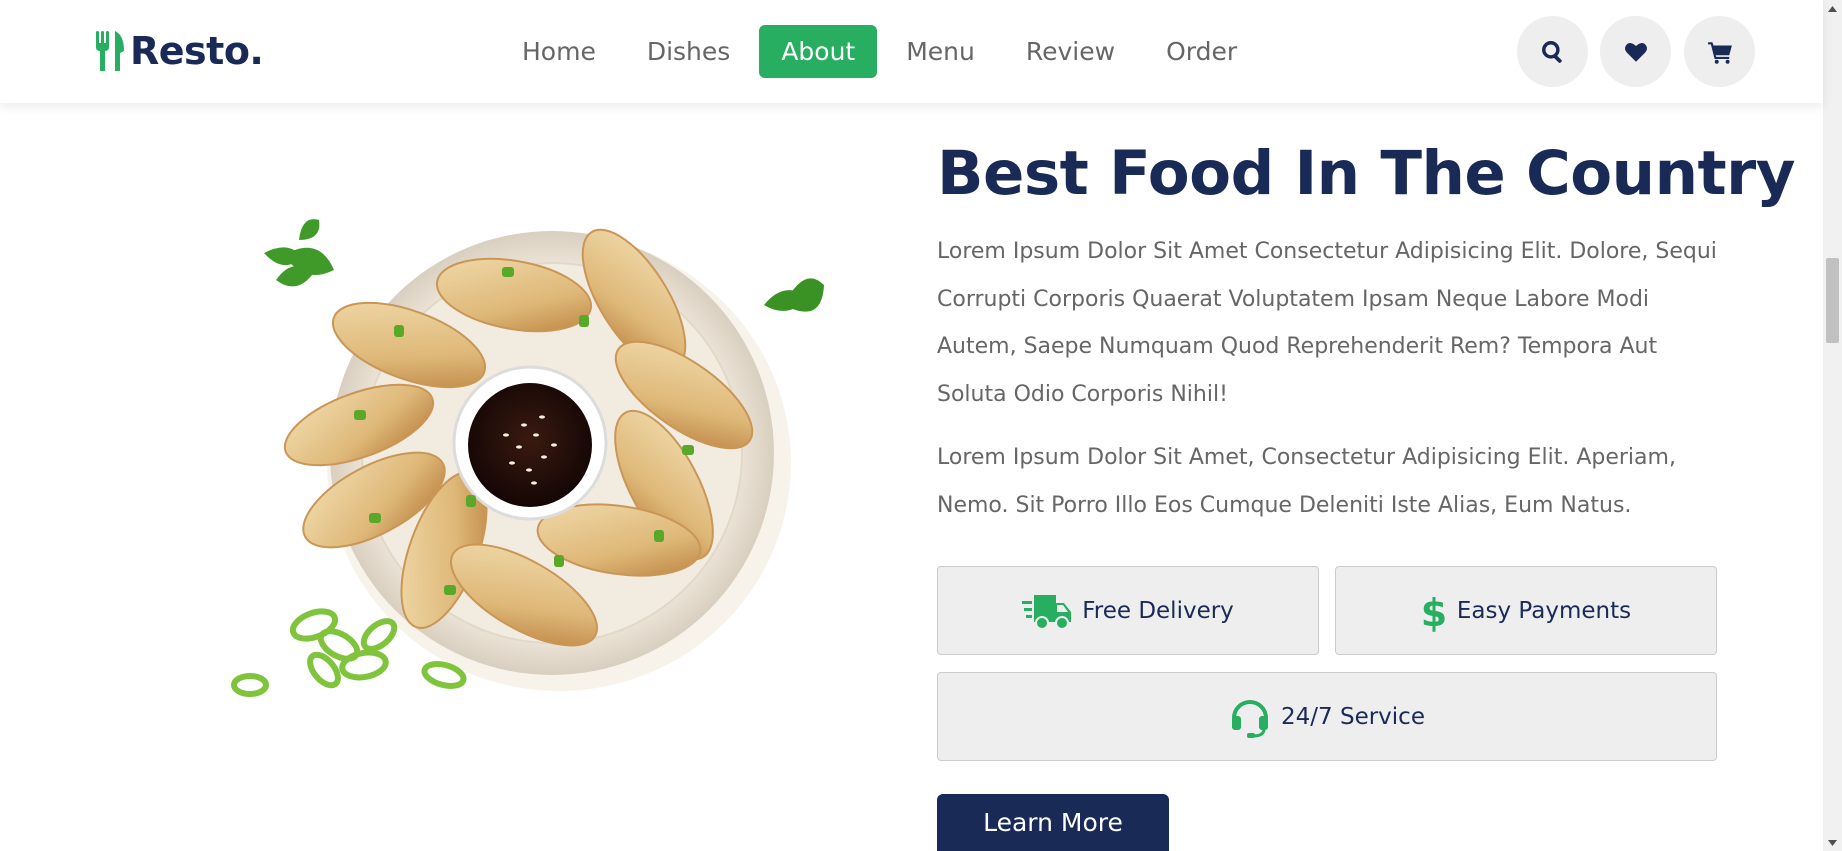  What do you see at coordinates (1366, 173) in the screenshot?
I see `about-title: Best Food In The Country` at bounding box center [1366, 173].